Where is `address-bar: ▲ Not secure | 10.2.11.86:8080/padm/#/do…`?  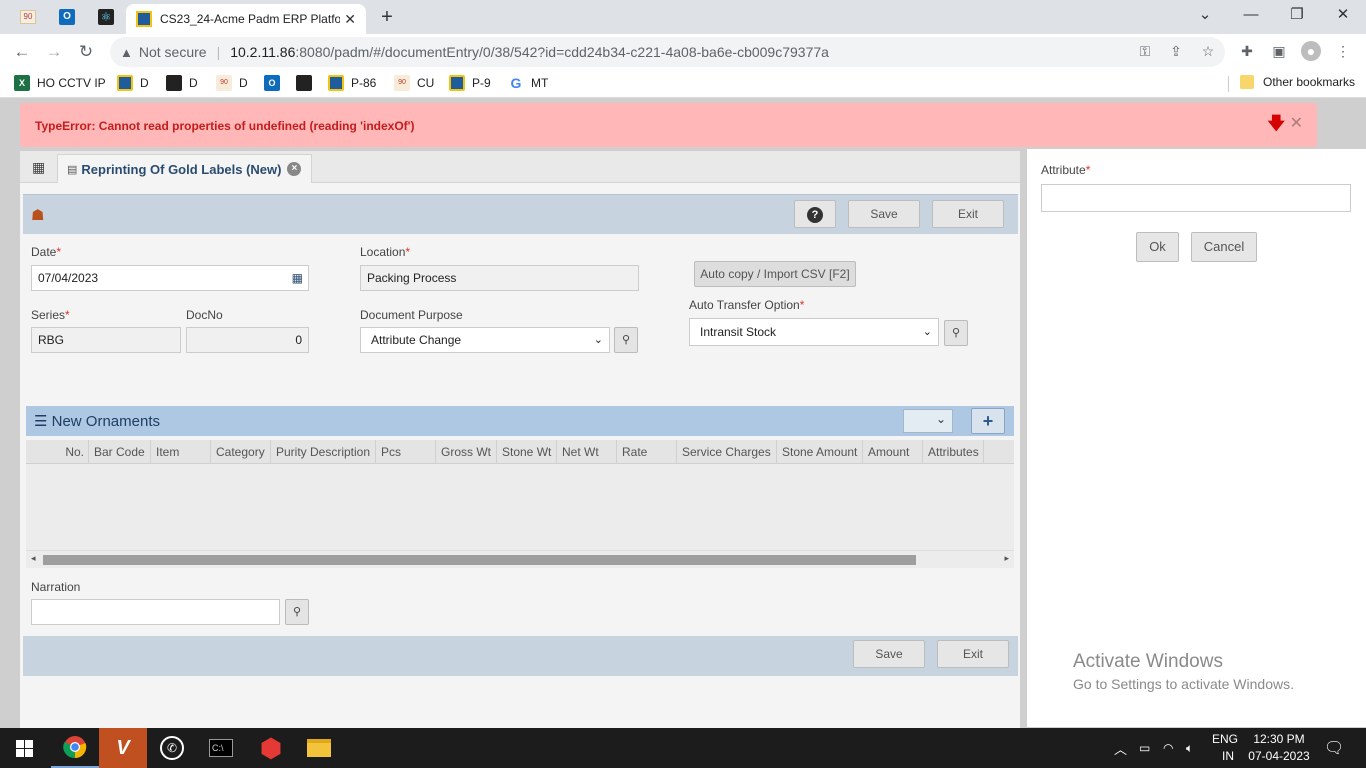 address-bar: ▲ Not secure | 10.2.11.86:8080/padm/#/do… is located at coordinates (667, 52).